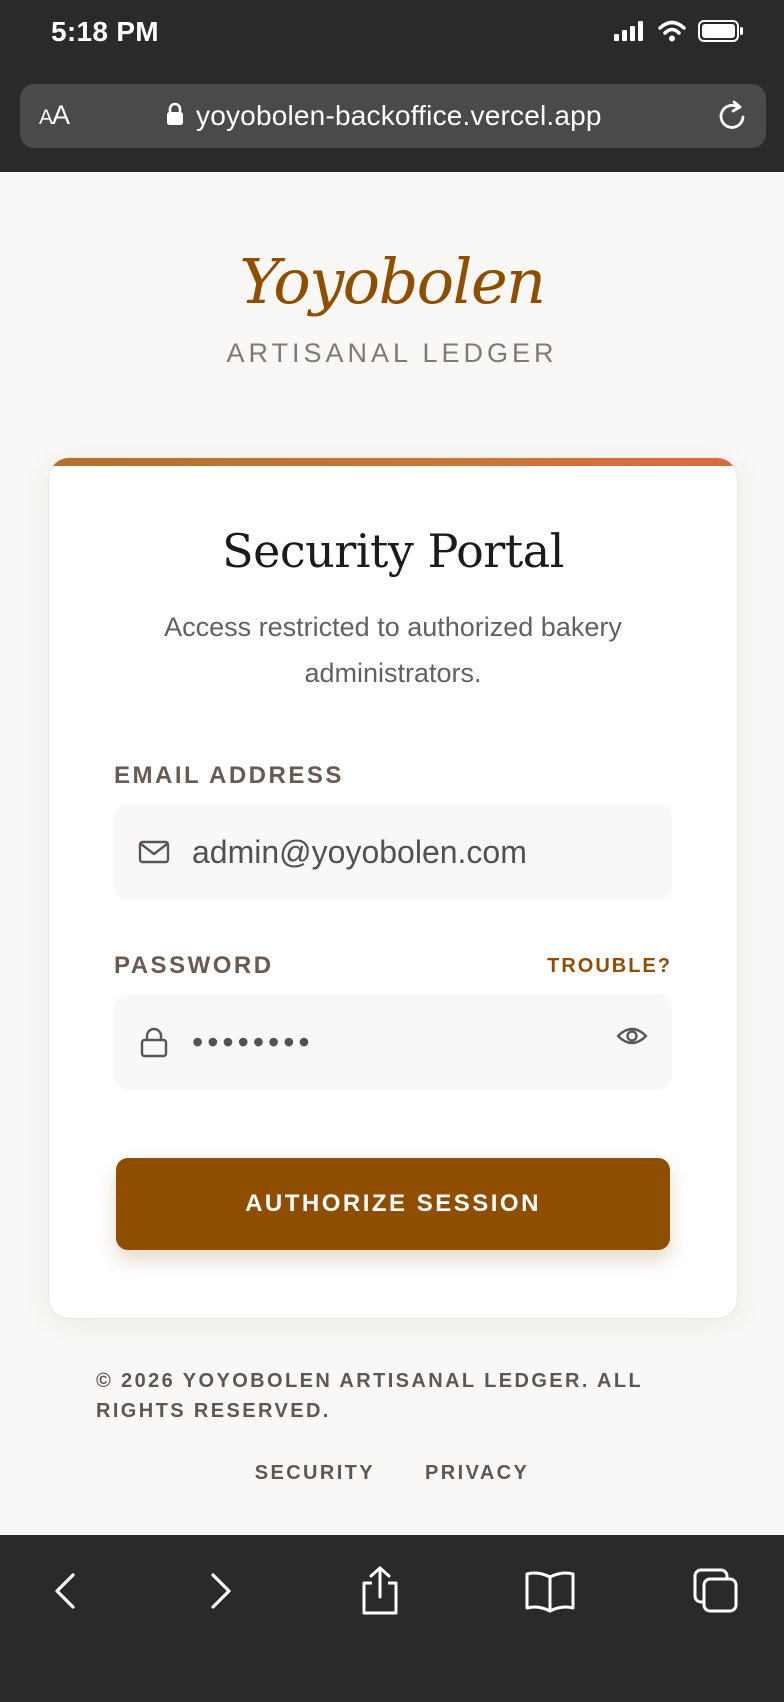  I want to click on text-size-small-glyph: A, so click(46, 117).